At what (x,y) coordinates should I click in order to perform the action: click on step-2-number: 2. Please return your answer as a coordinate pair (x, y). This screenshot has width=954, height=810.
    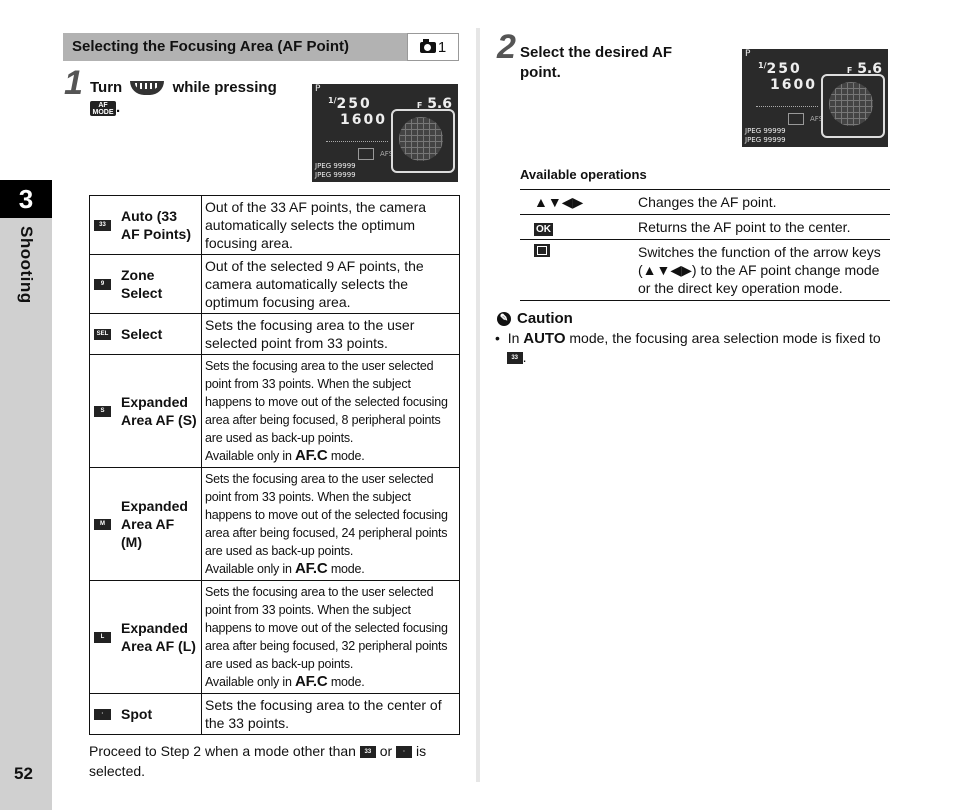
    Looking at the image, I should click on (506, 47).